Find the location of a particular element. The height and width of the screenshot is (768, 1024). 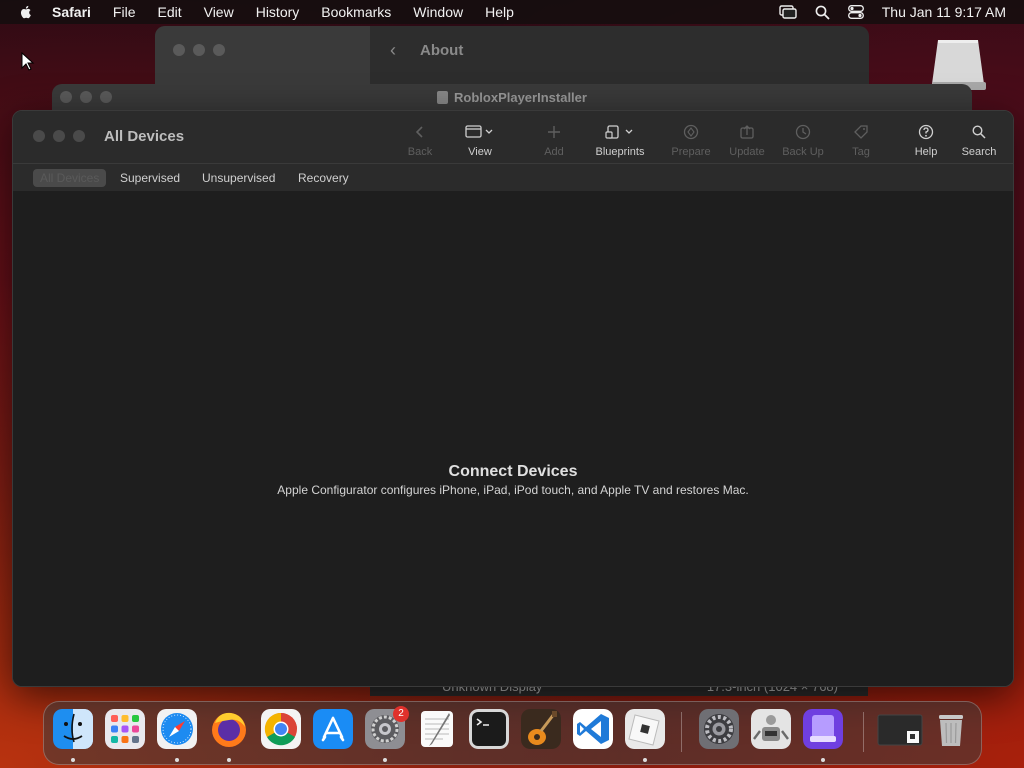

vscode-icon is located at coordinates (593, 729).